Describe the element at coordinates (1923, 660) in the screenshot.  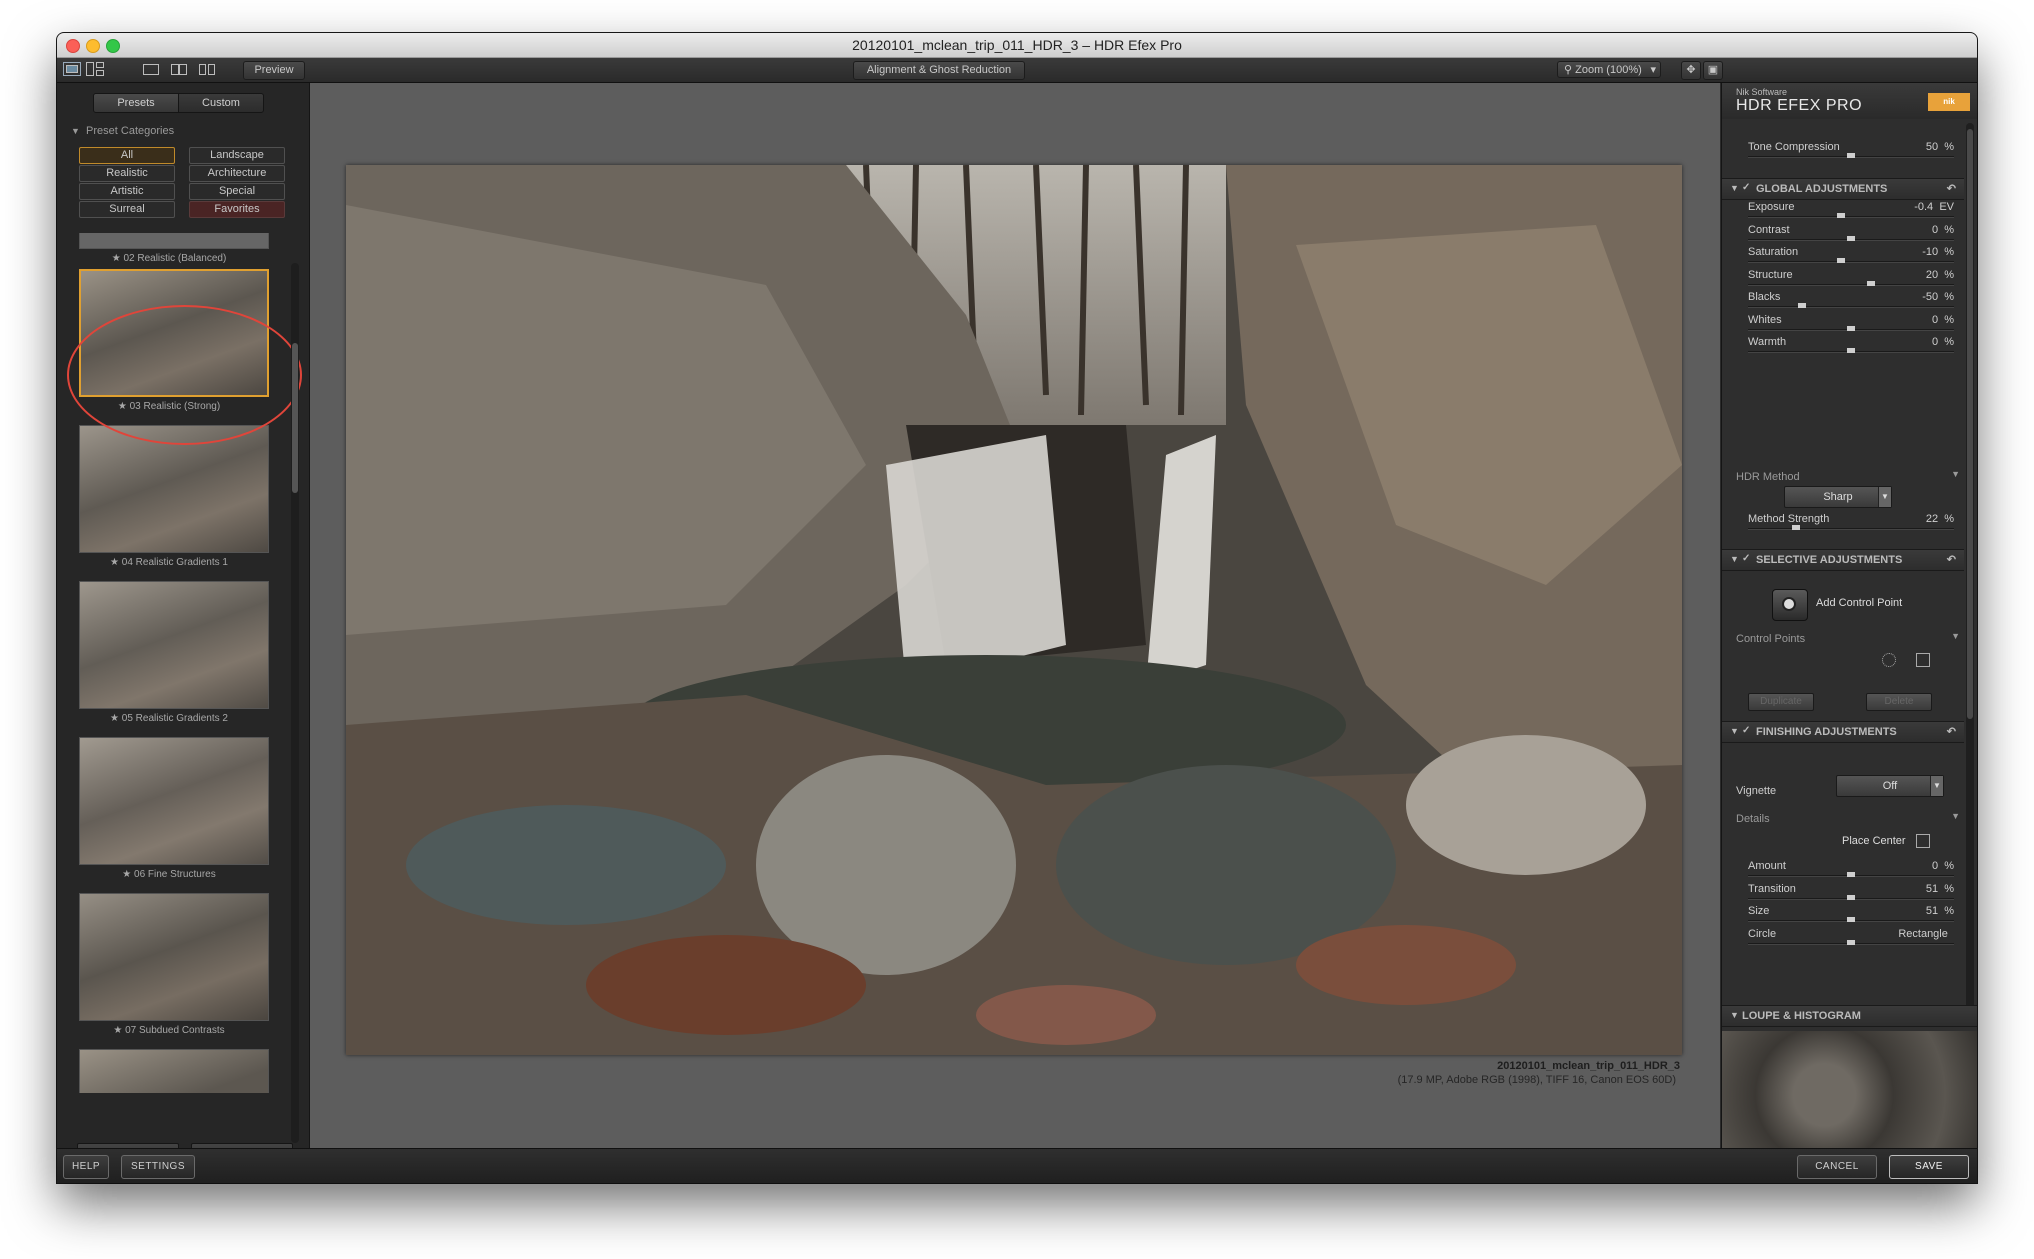
I see `grid-icon` at that location.